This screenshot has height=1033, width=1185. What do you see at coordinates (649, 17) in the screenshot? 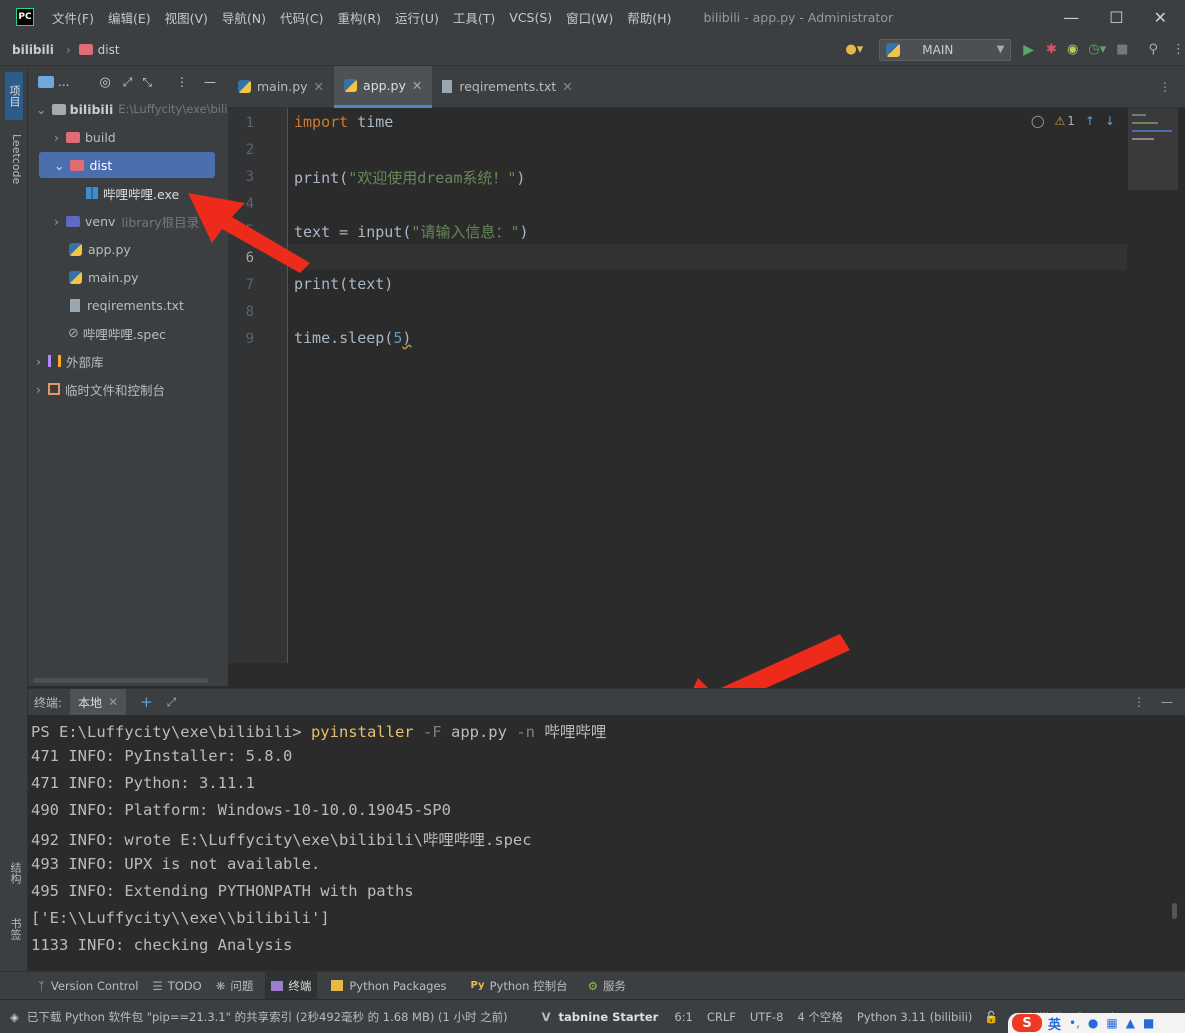
I see `menu-help: 帮助(H)` at bounding box center [649, 17].